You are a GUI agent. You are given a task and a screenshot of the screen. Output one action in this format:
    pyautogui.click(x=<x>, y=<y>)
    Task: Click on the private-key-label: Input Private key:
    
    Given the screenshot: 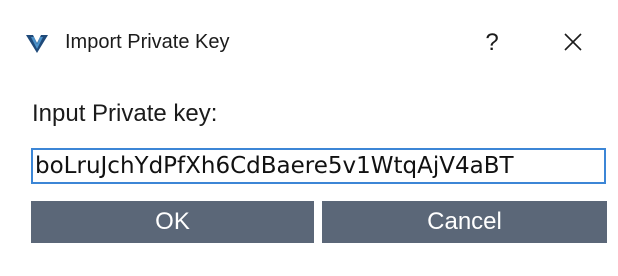 What is the action you would take?
    pyautogui.click(x=125, y=113)
    